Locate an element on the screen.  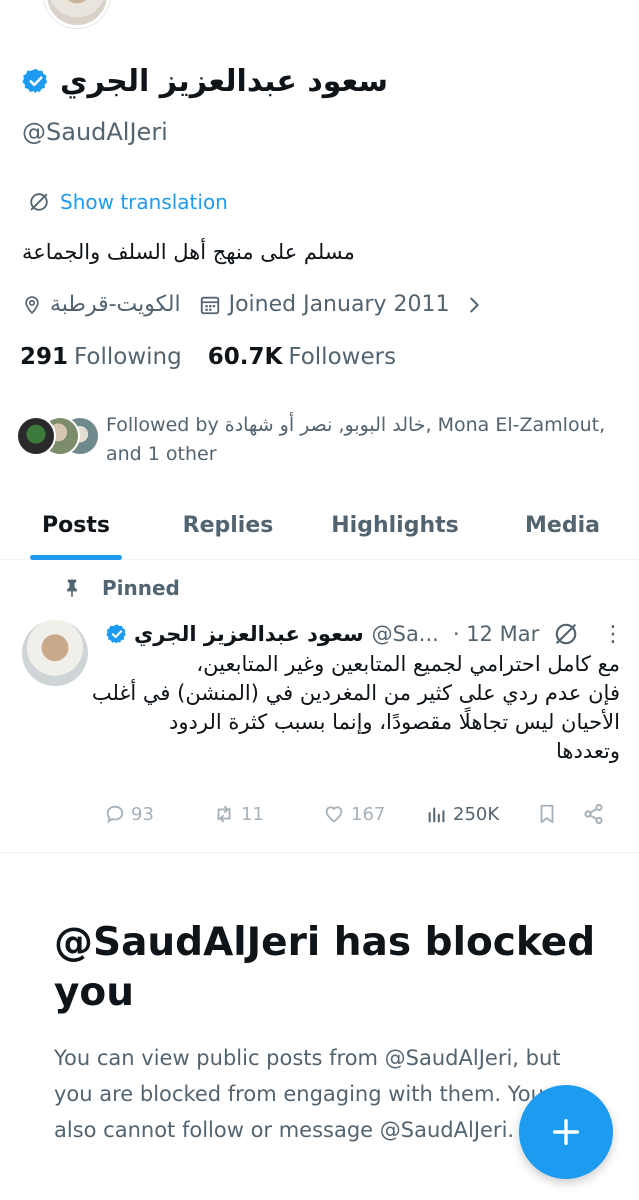
tab-label: Replies is located at coordinates (228, 525).